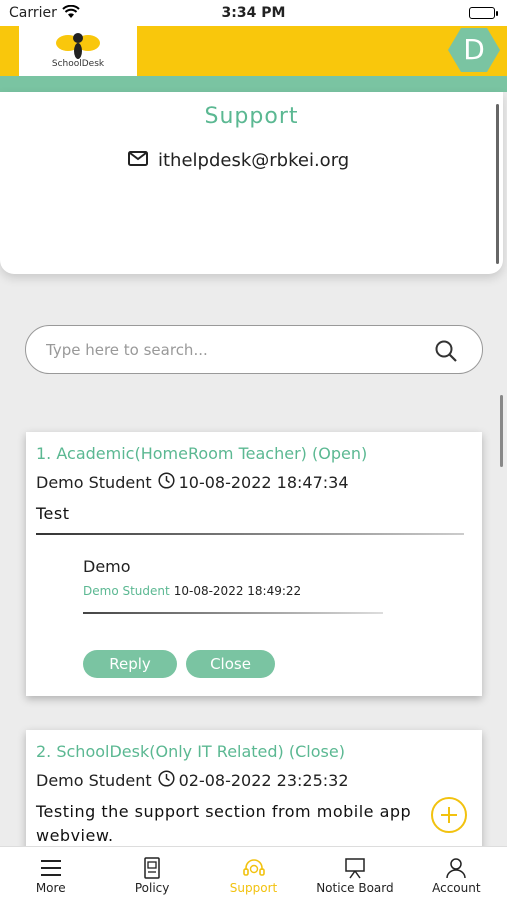 Image resolution: width=507 pixels, height=900 pixels. What do you see at coordinates (78, 46) in the screenshot?
I see `bee-logo-icon` at bounding box center [78, 46].